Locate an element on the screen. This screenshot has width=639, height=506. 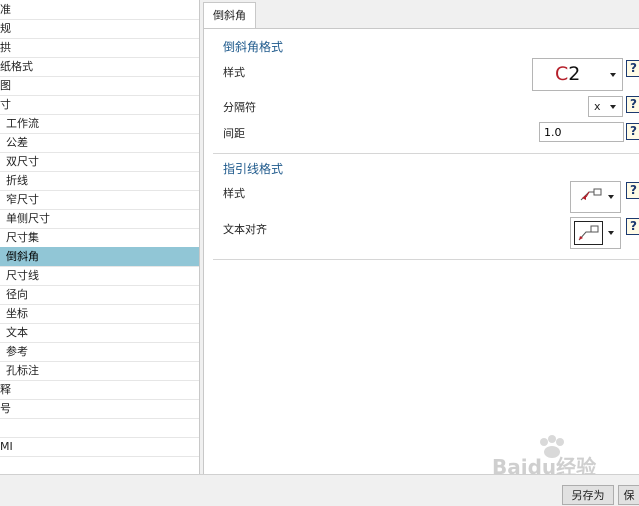
text-align-dropdown is located at coordinates (595, 233).